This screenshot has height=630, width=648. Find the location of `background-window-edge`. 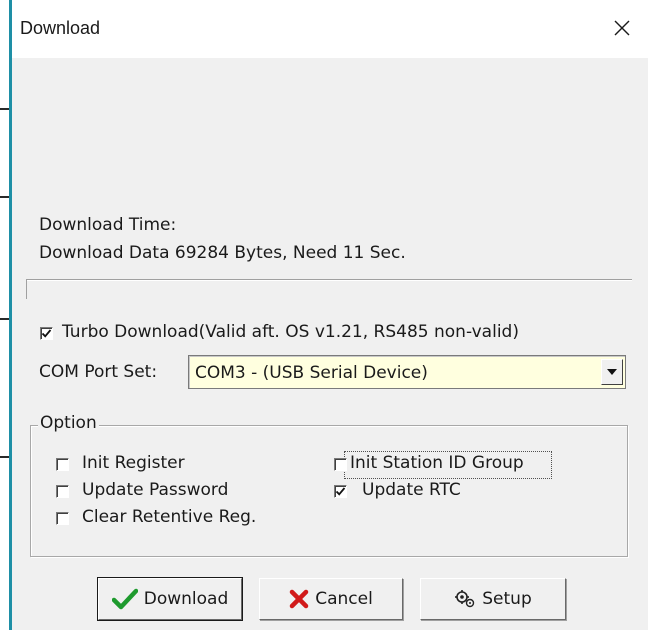

background-window-edge is located at coordinates (6, 315).